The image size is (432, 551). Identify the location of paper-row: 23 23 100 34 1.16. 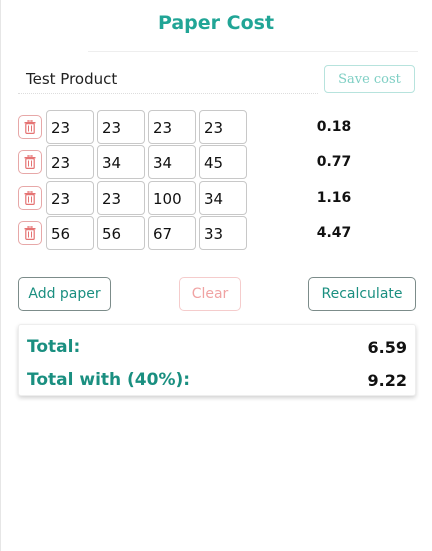
(217, 198).